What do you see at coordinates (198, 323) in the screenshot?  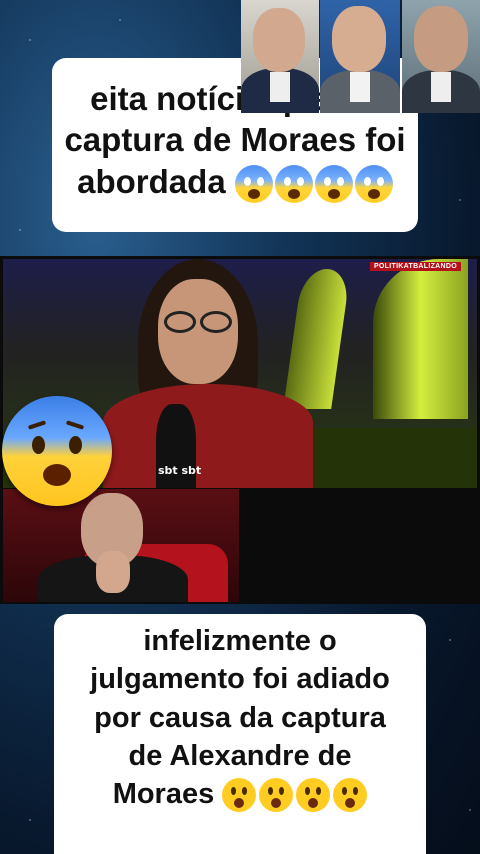 I see `glasses-icon` at bounding box center [198, 323].